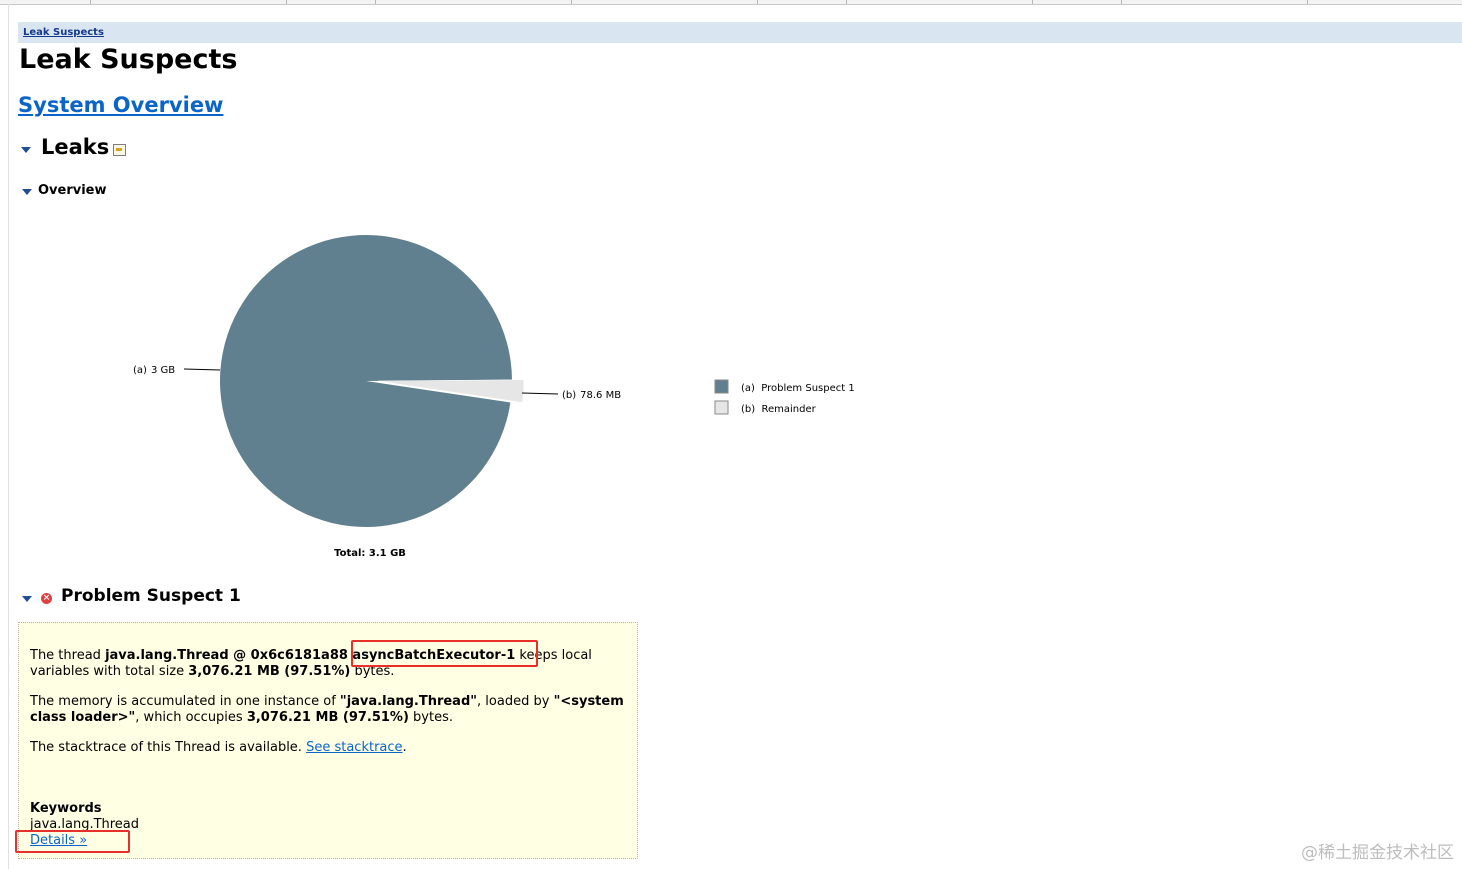  I want to click on pie-label-b: (b) 78.6 MB, so click(591, 395).